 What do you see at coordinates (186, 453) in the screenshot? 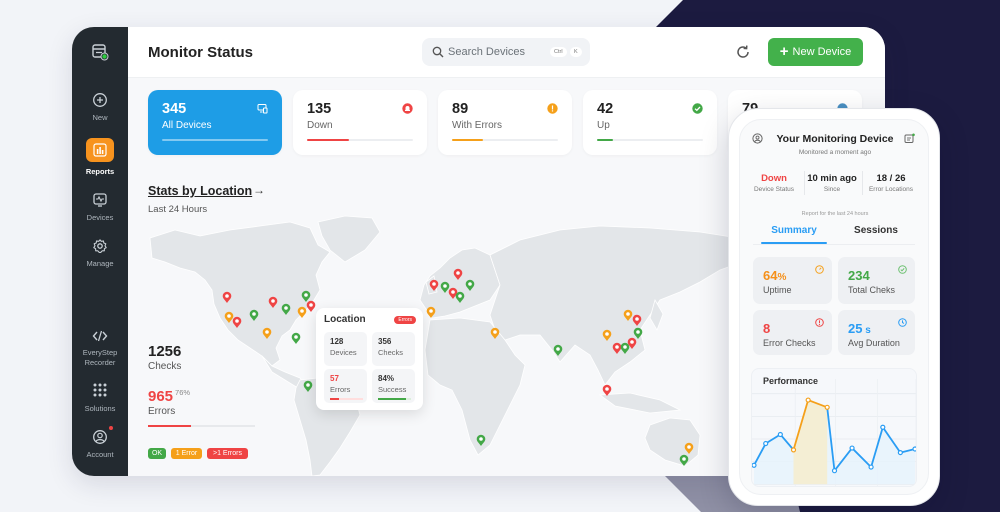
I see `legend-chip-one-error: 1 Error` at bounding box center [186, 453].